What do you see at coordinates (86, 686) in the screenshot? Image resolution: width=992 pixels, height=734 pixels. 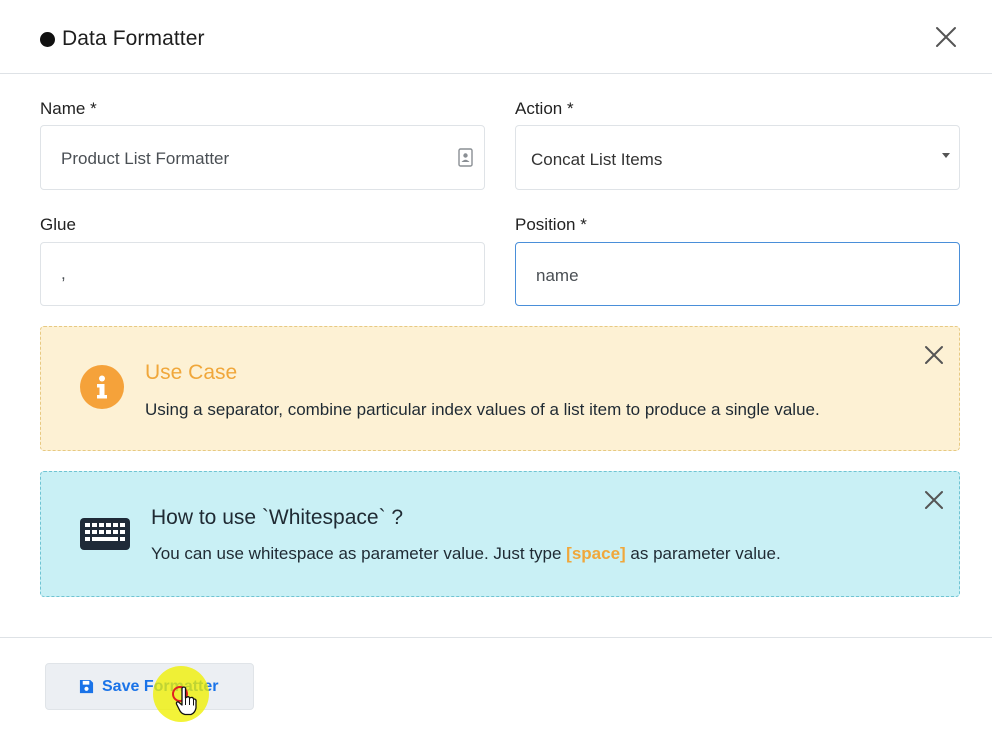 I see `floppy-disk-icon` at bounding box center [86, 686].